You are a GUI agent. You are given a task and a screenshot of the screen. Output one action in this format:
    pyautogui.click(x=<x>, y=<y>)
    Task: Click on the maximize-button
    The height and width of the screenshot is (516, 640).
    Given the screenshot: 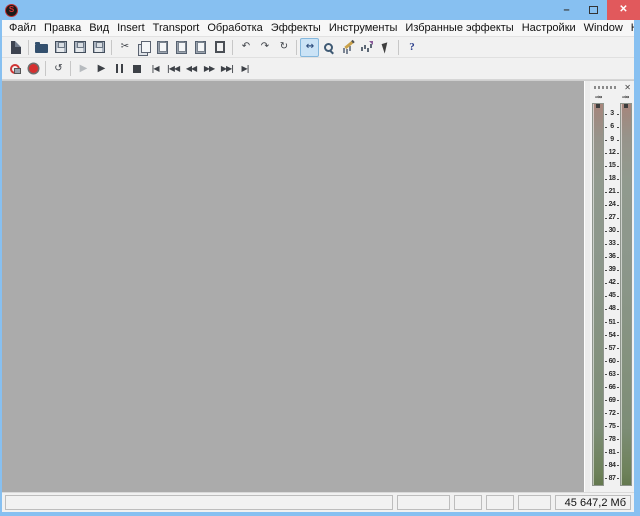 What is the action you would take?
    pyautogui.click(x=593, y=10)
    